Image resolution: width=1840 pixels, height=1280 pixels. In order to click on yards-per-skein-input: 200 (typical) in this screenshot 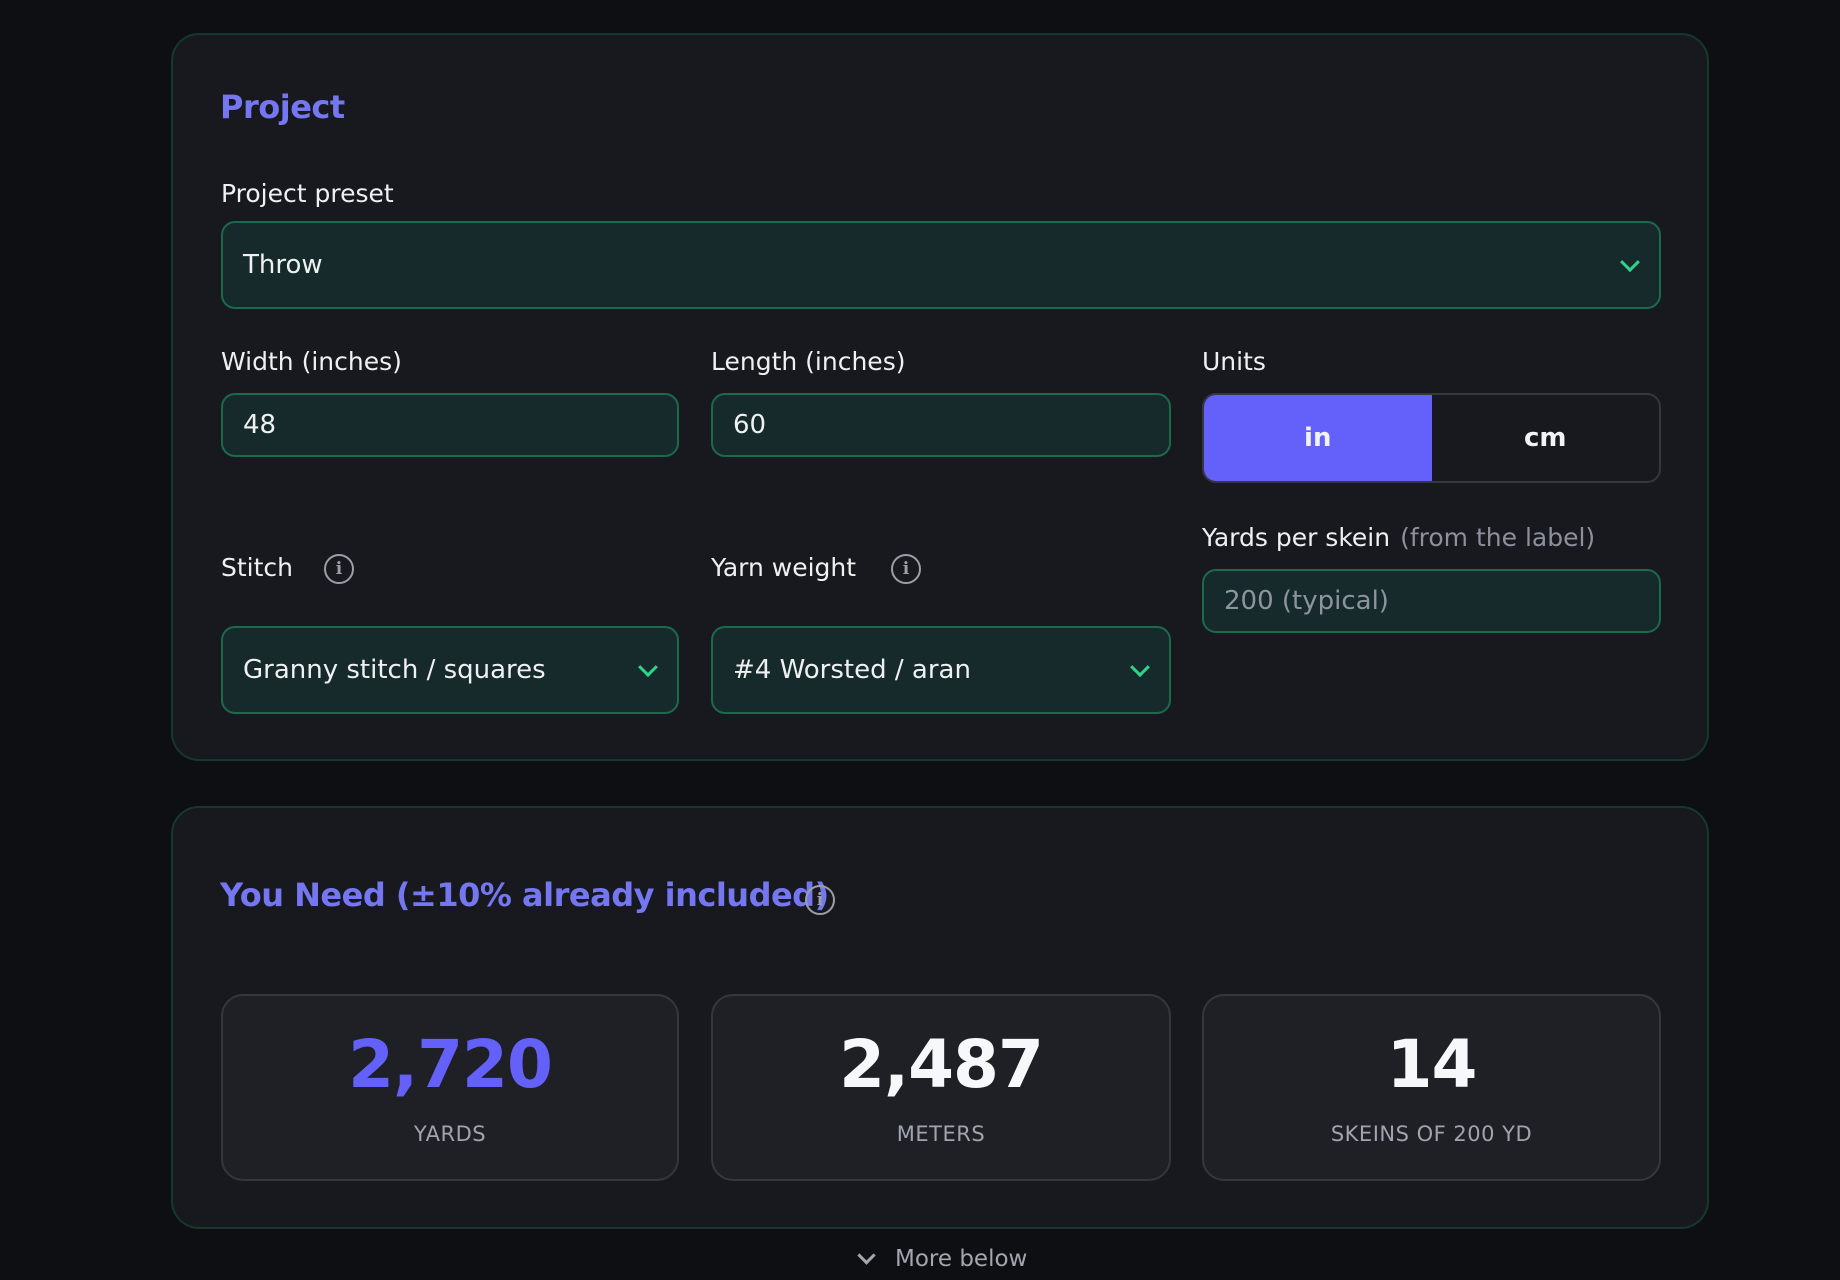, I will do `click(1431, 601)`.